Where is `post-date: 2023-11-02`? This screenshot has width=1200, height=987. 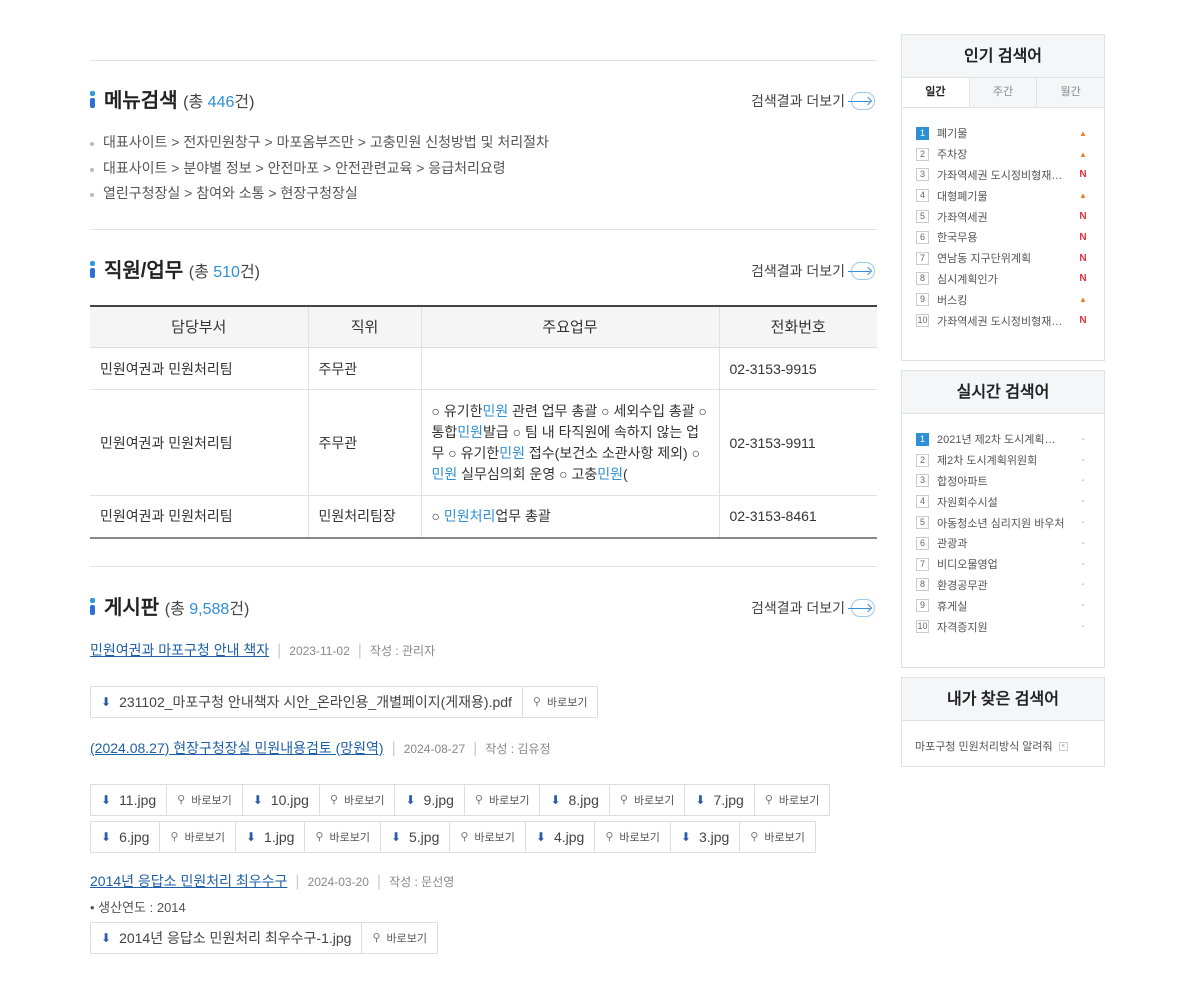 post-date: 2023-11-02 is located at coordinates (319, 650).